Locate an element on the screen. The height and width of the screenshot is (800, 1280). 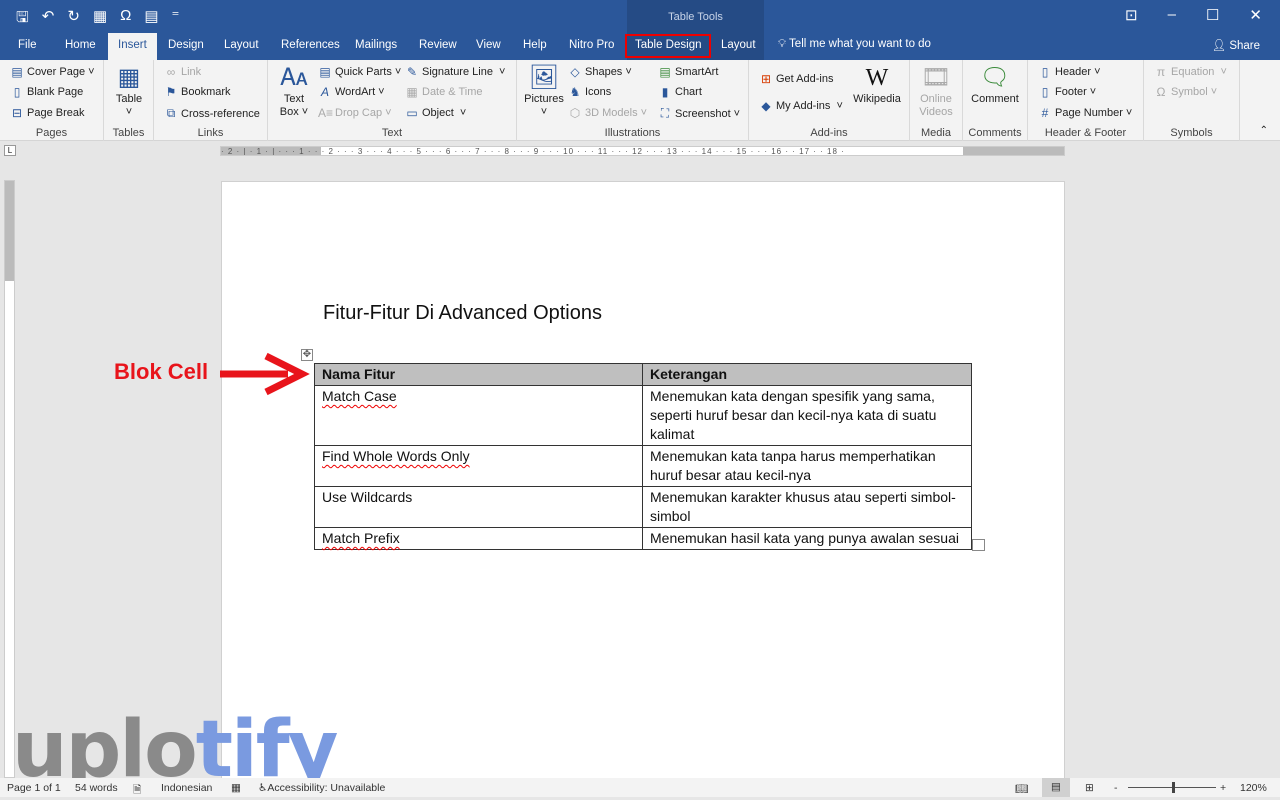
header-cell: Nama Fitur is located at coordinates (478, 374).